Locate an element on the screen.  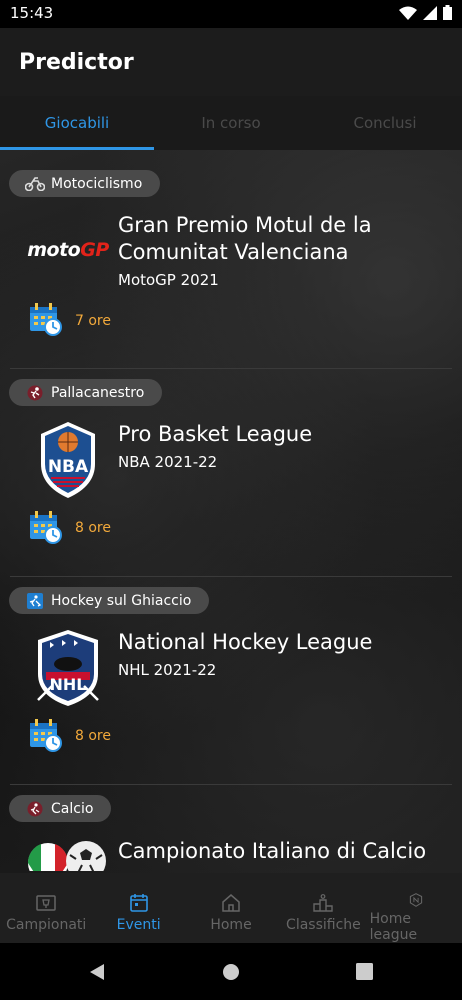
nav-label: Eventi is located at coordinates (138, 925).